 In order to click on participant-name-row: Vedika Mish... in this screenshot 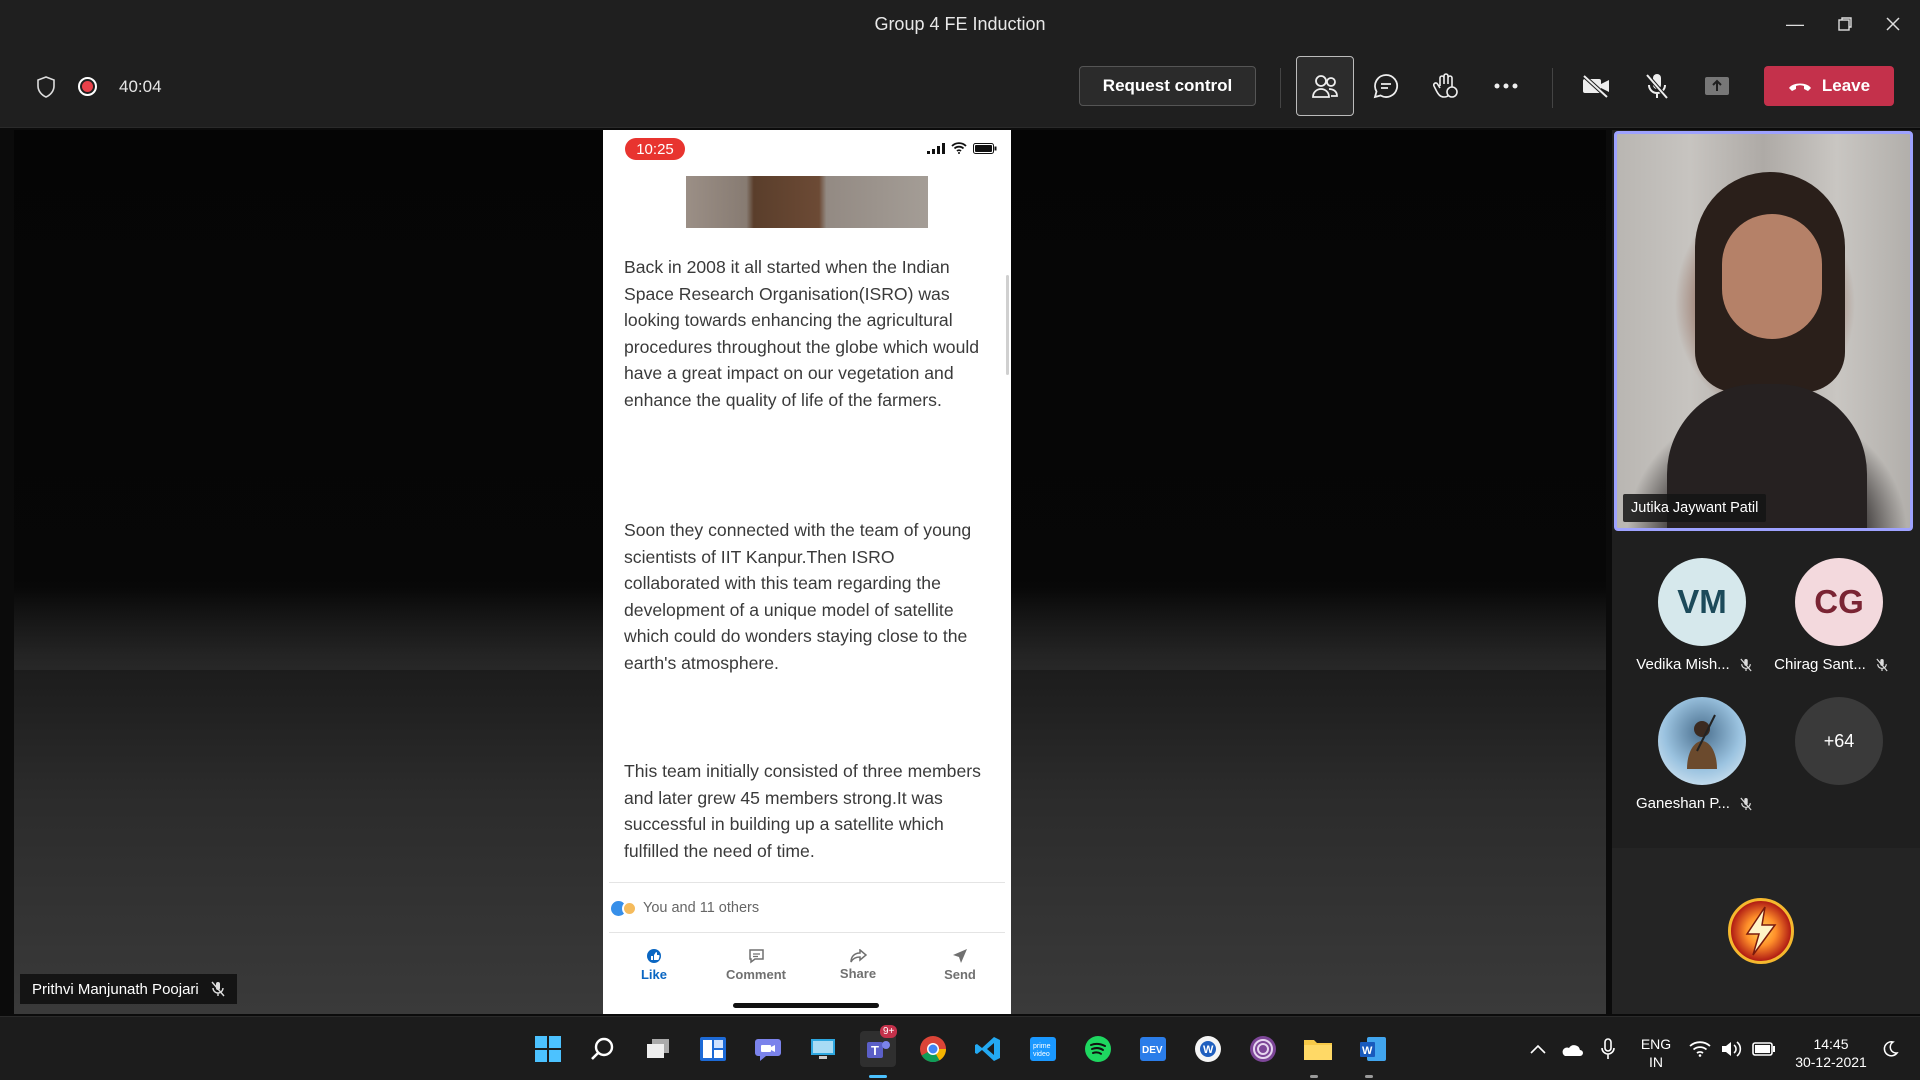, I will do `click(1694, 664)`.